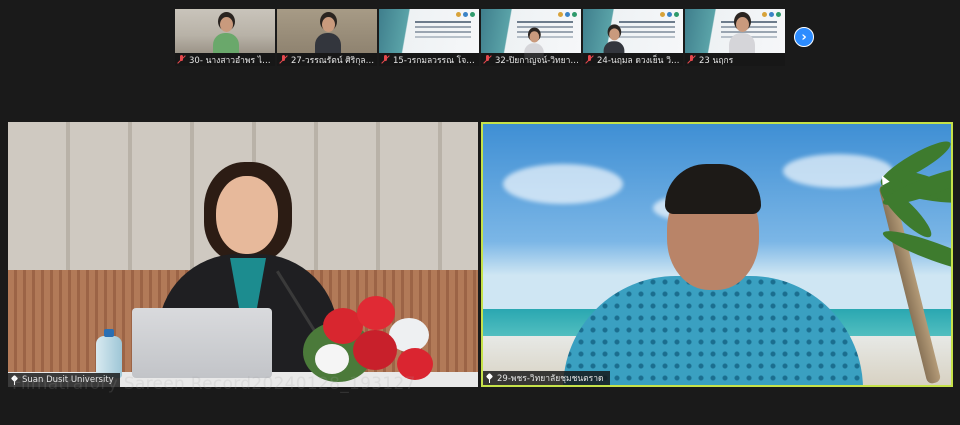  I want to click on participant-thumbnail: 32-ปิยกาญจน์-วิทยาลัยชุ, so click(531, 37).